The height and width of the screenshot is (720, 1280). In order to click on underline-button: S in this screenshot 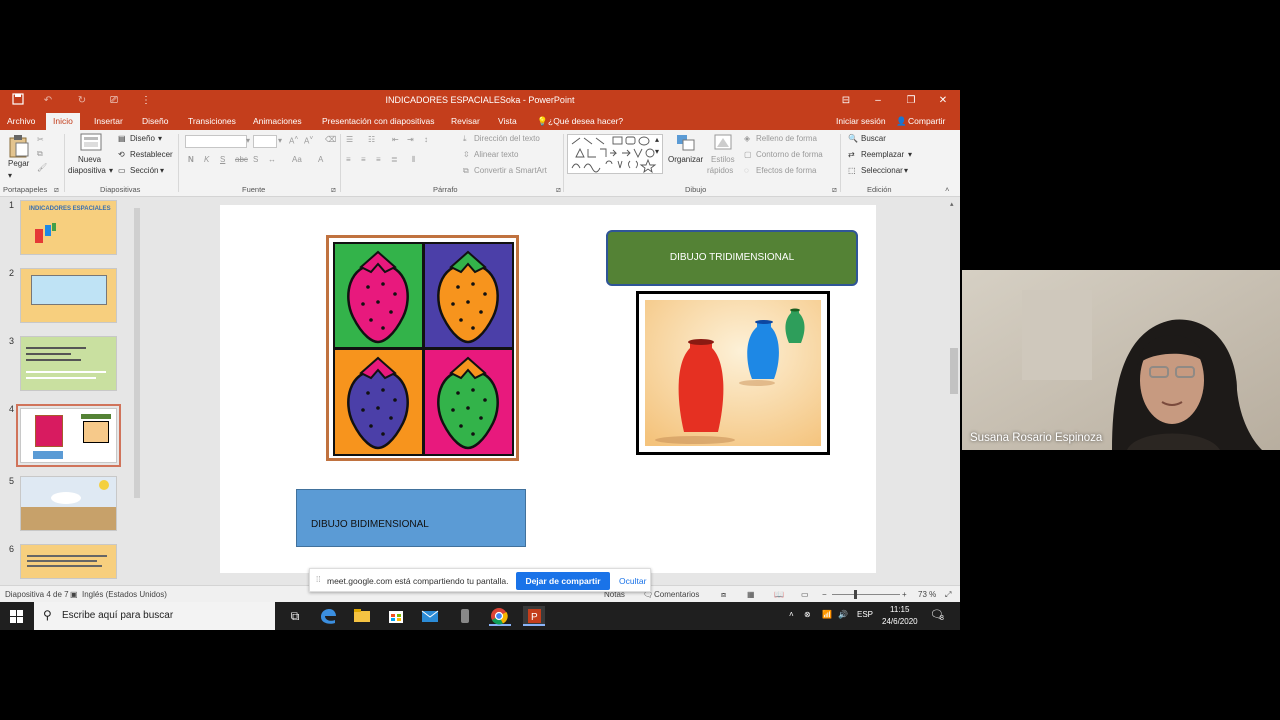, I will do `click(222, 159)`.